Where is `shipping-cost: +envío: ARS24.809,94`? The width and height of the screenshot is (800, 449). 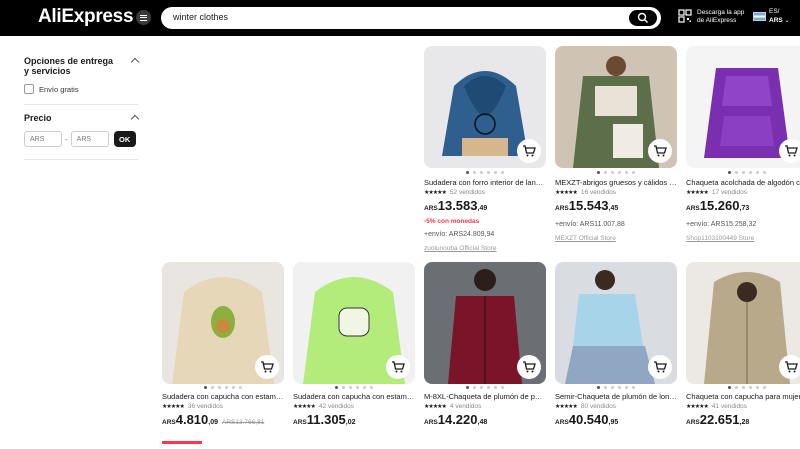
shipping-cost: +envío: ARS24.809,94 is located at coordinates (459, 234).